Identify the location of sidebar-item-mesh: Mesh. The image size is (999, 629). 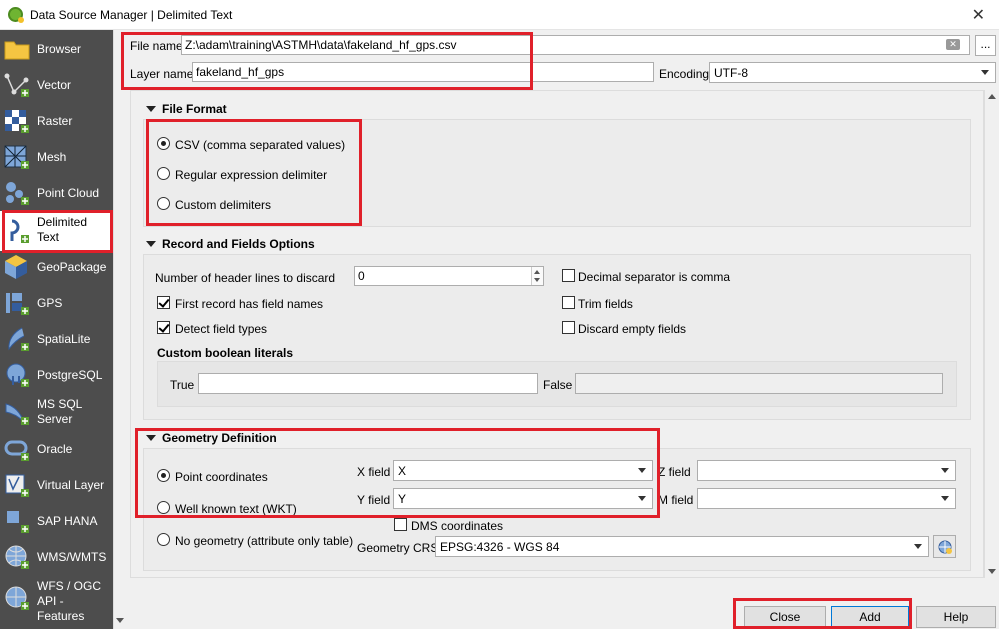
(56, 157).